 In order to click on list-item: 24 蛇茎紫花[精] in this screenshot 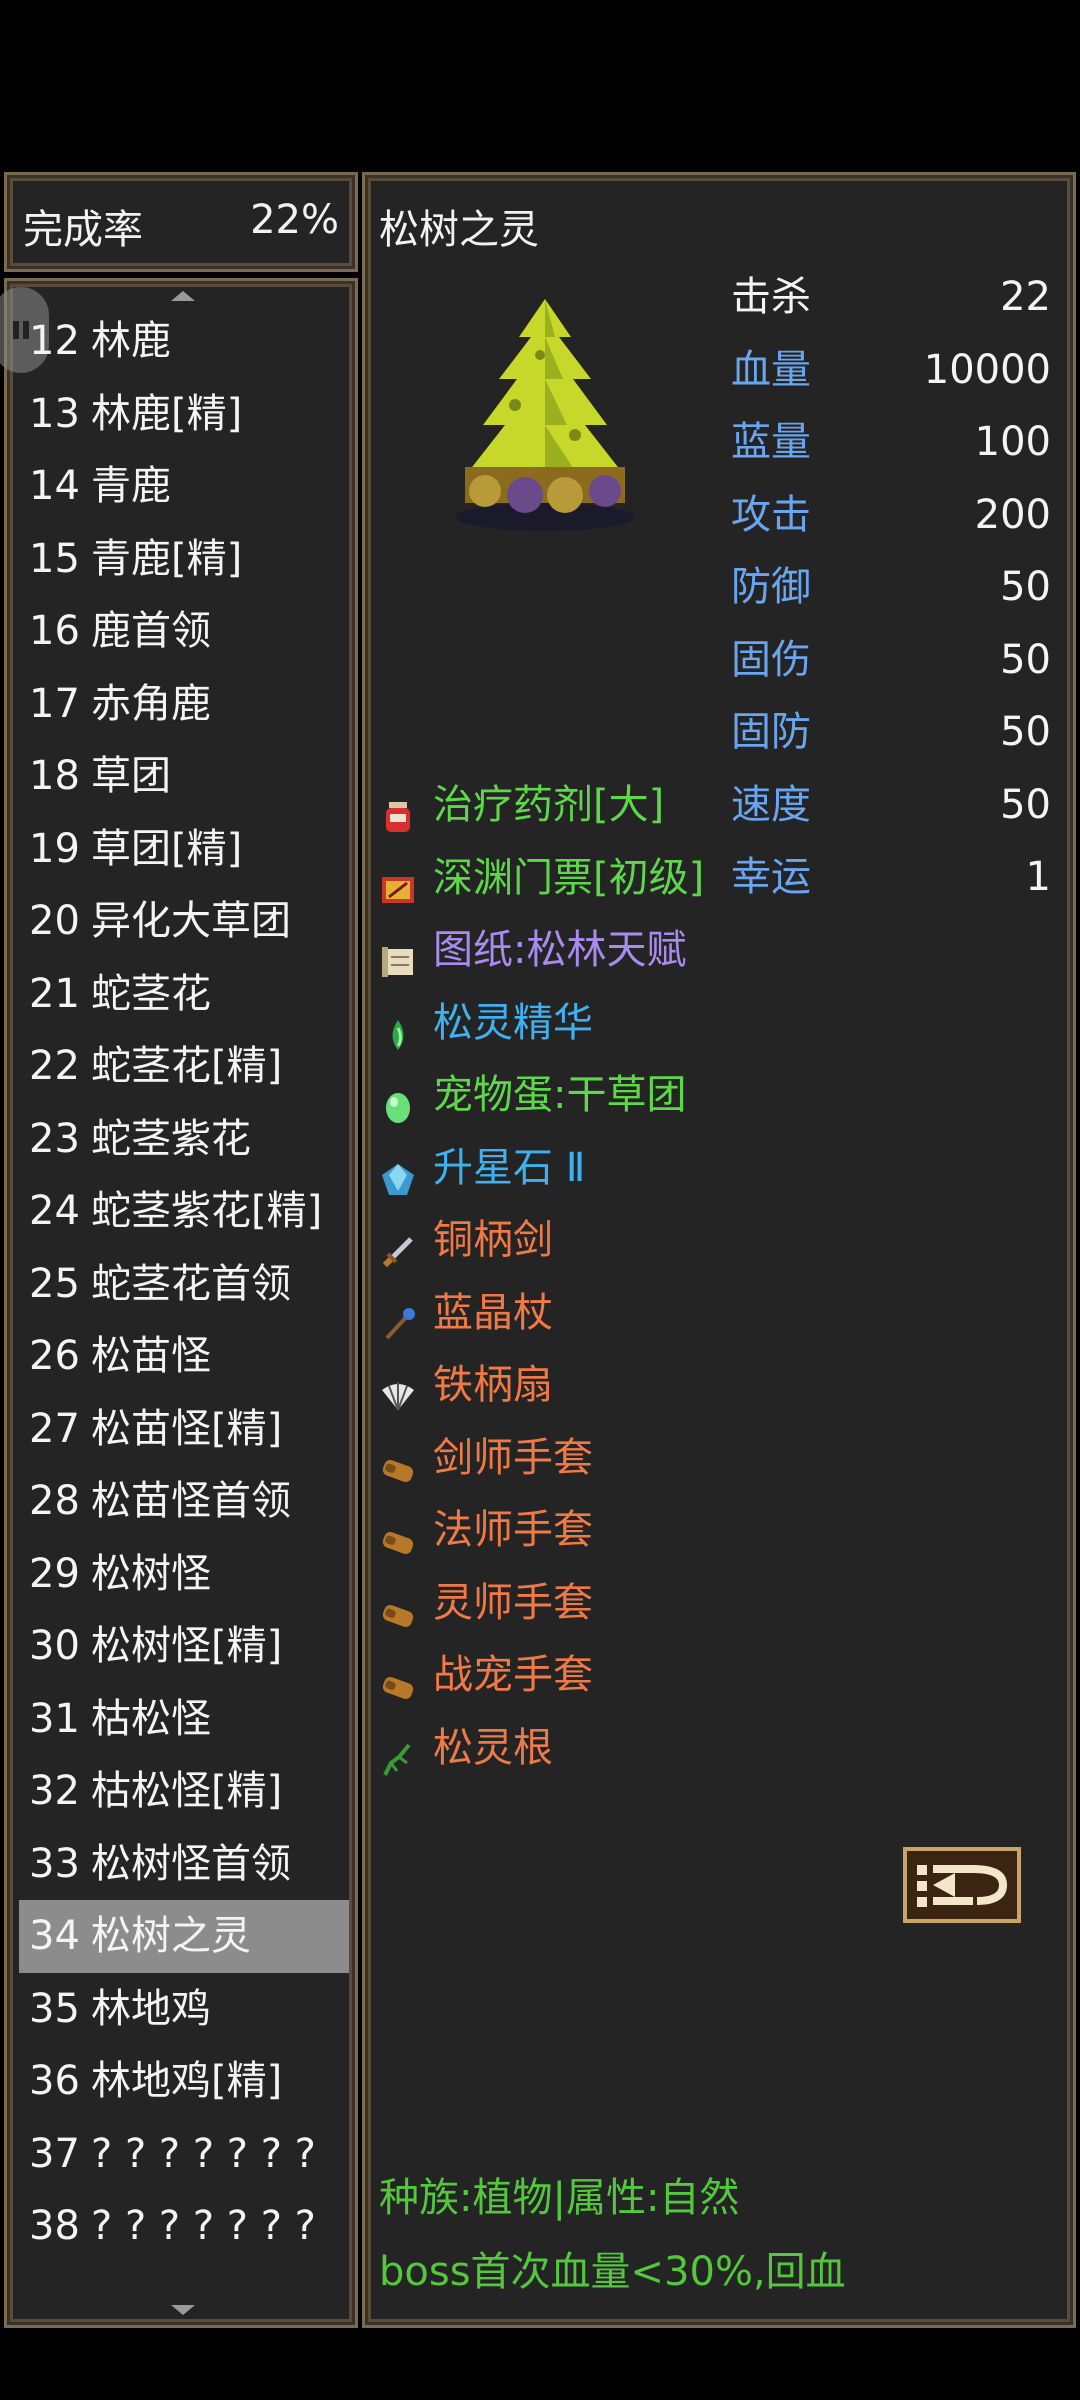, I will do `click(184, 1211)`.